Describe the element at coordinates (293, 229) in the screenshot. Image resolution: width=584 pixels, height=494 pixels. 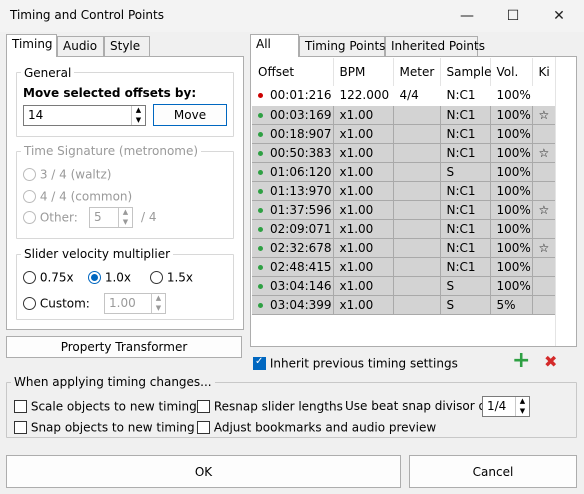
I see `offset-cell: 02:09:071` at that location.